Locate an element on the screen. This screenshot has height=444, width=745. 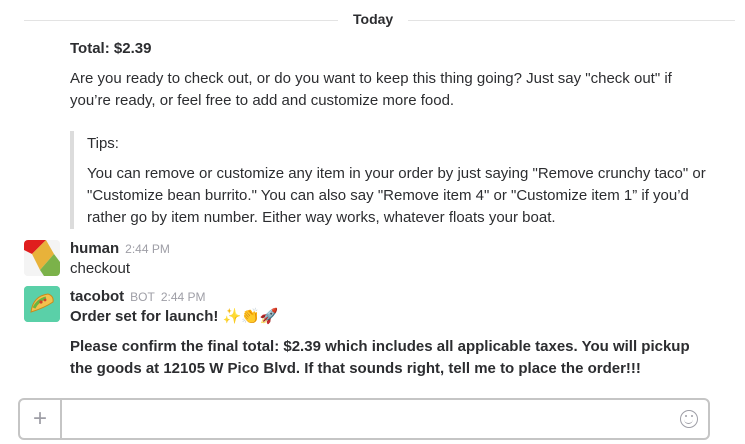
message-input is located at coordinates (364, 419).